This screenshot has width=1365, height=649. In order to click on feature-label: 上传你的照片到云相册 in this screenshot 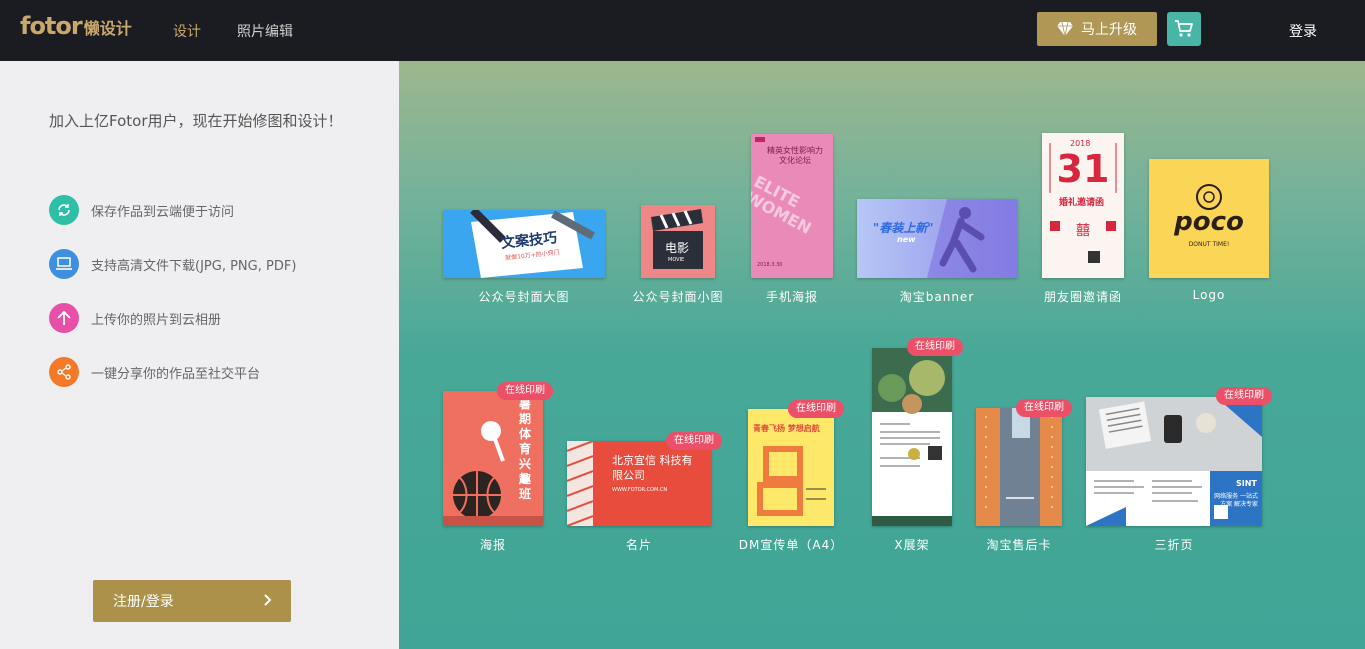, I will do `click(156, 320)`.